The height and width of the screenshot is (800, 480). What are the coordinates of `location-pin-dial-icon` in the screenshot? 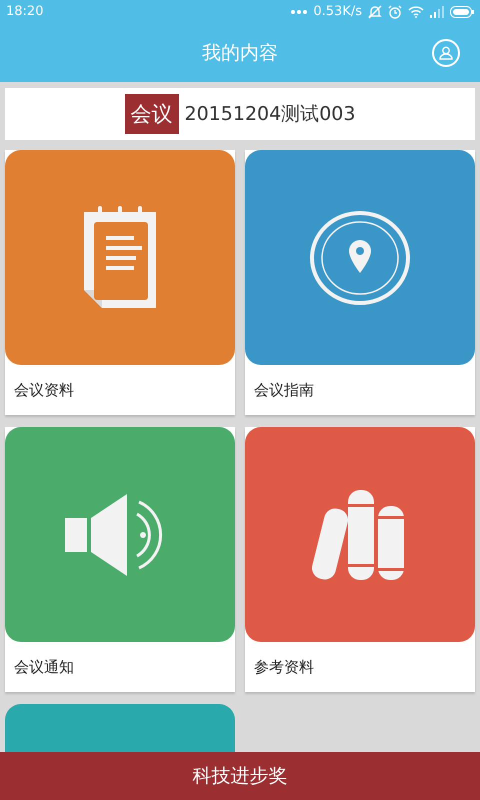 It's located at (360, 258).